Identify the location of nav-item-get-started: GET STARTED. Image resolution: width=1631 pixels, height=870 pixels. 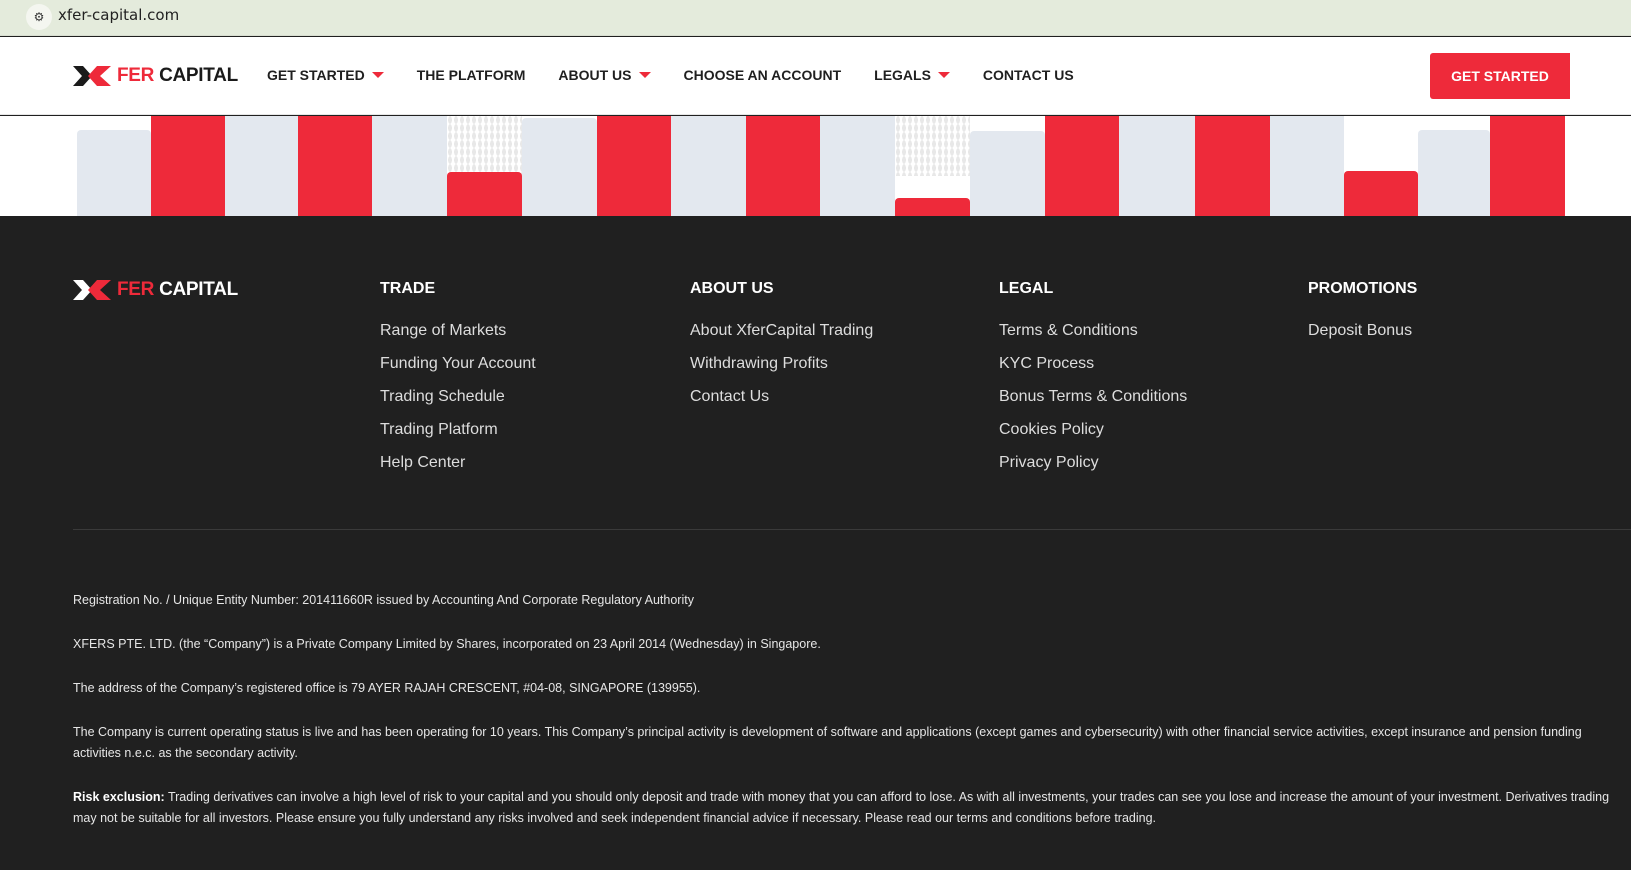
(325, 75).